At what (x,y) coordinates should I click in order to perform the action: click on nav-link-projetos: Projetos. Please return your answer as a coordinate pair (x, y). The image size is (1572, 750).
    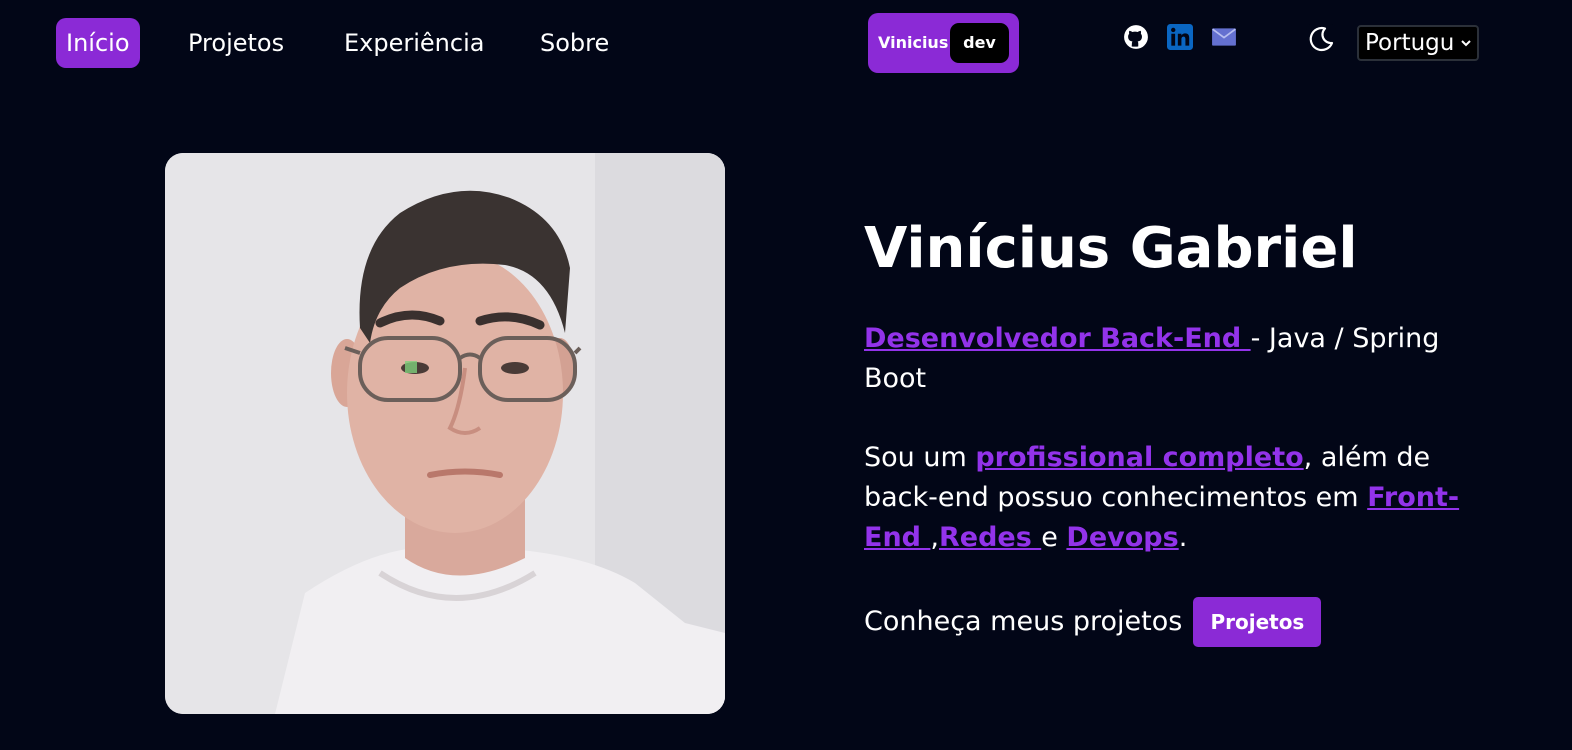
    Looking at the image, I should click on (236, 43).